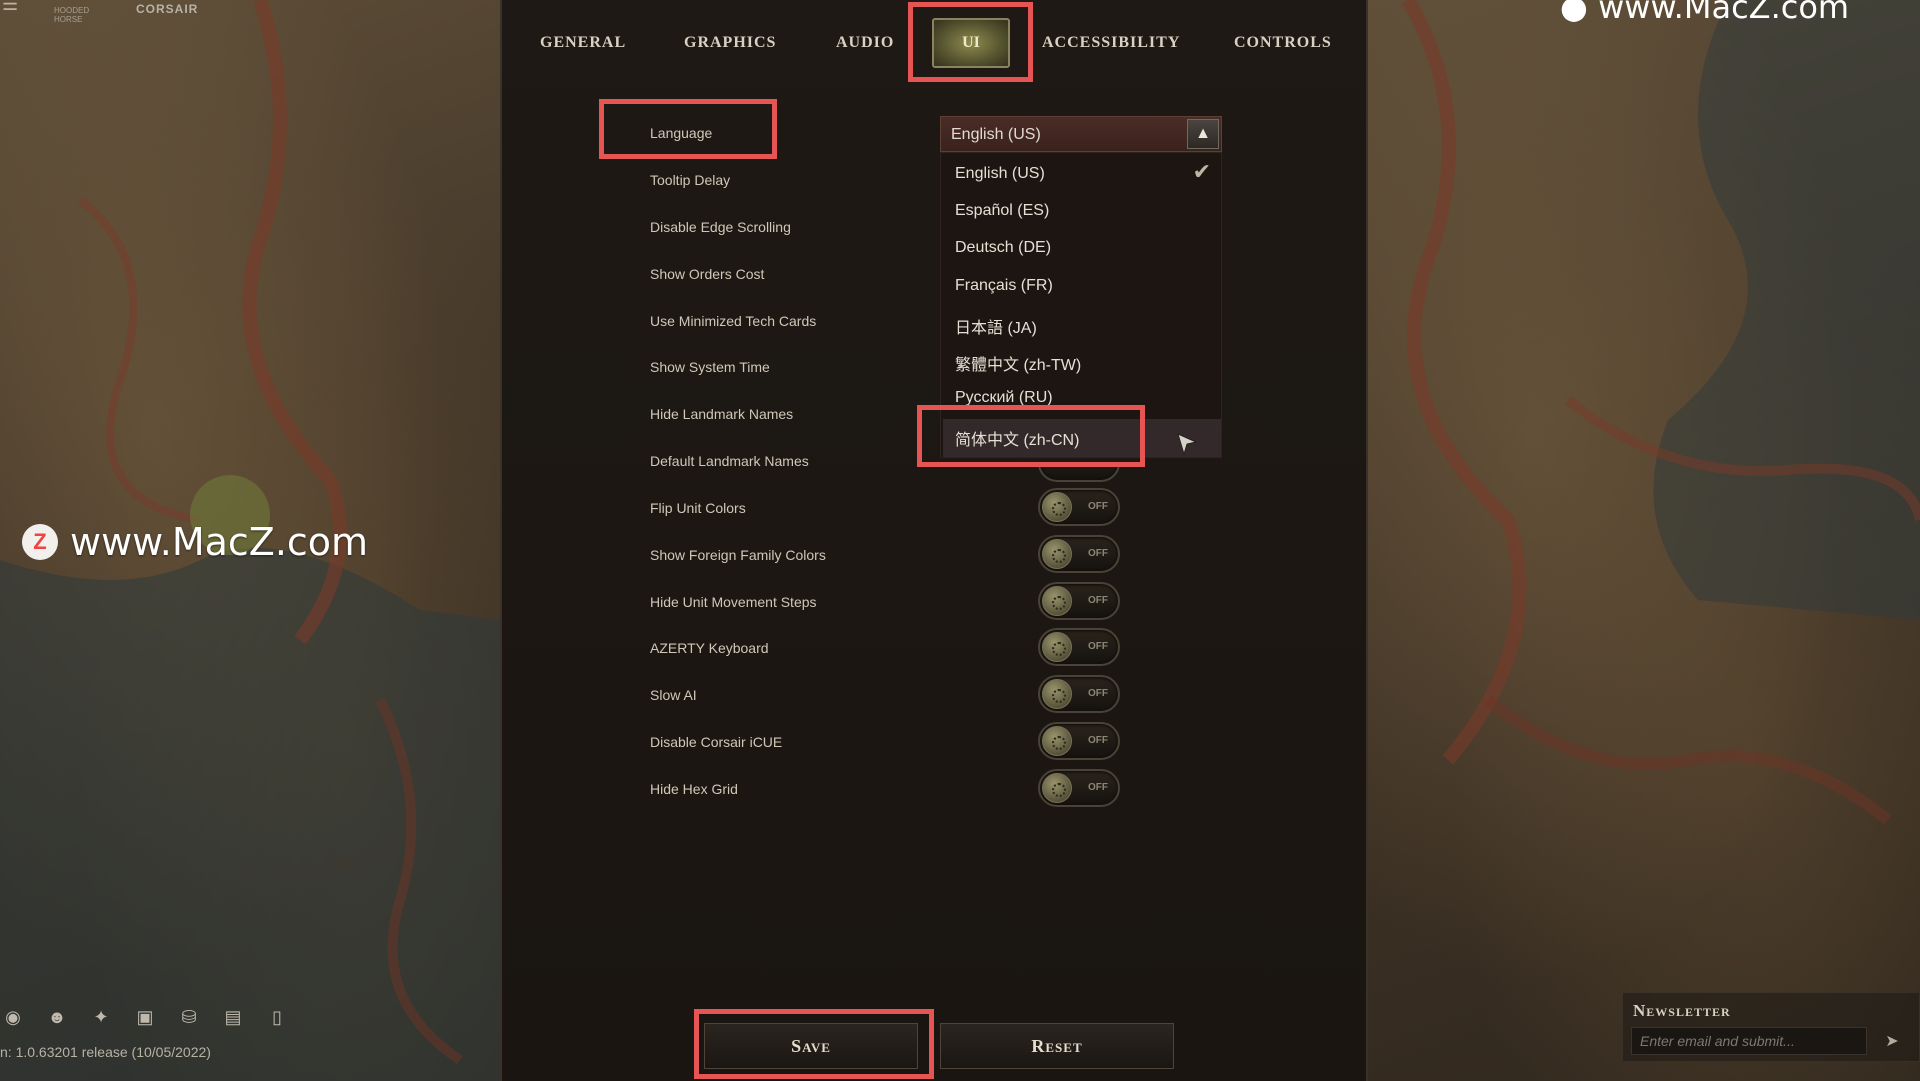 Image resolution: width=1920 pixels, height=1081 pixels. Describe the element at coordinates (971, 43) in the screenshot. I see `tab-ui: UI` at that location.